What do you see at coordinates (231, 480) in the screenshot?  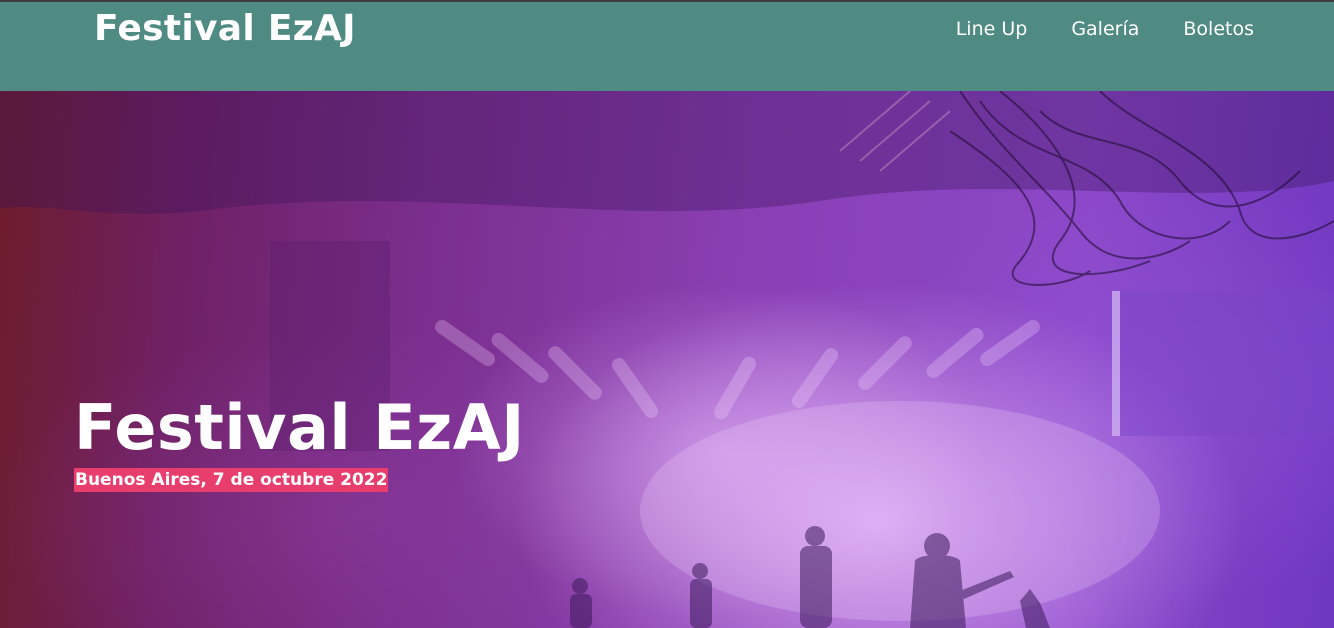 I see `hero-date-location: Buenos Aires, 7 de octubre 2022` at bounding box center [231, 480].